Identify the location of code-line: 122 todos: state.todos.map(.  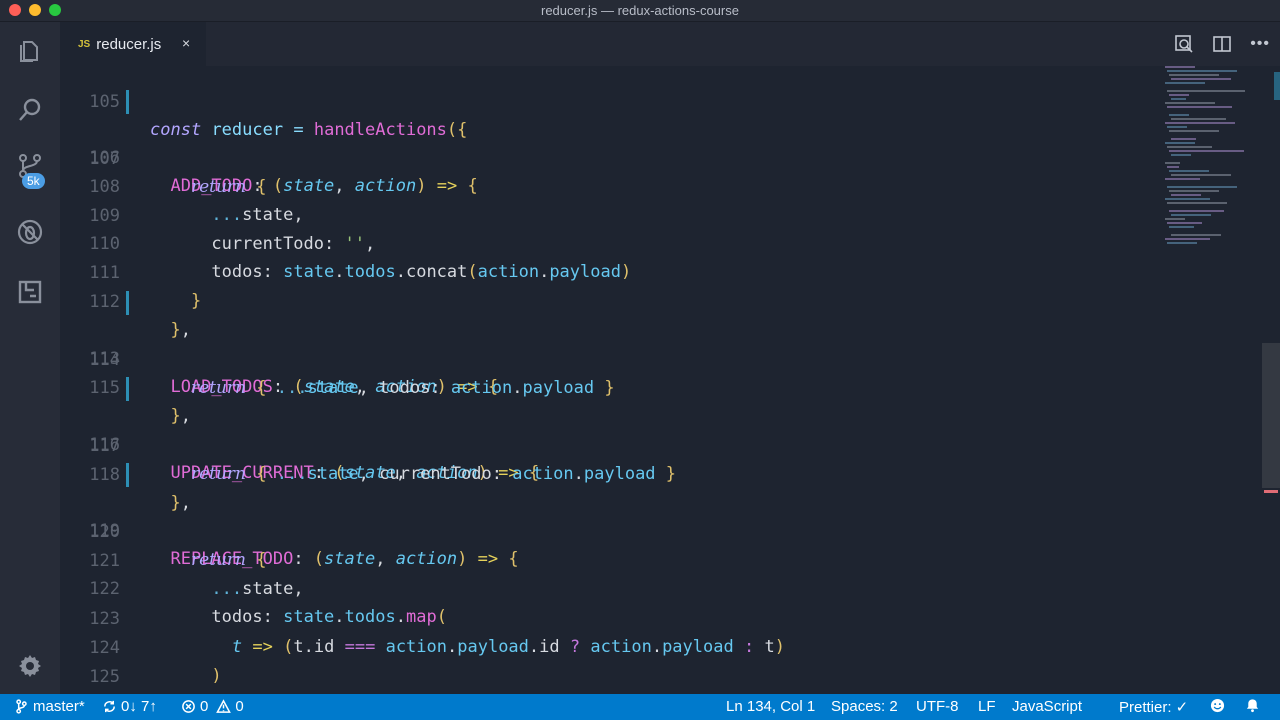
(610, 587).